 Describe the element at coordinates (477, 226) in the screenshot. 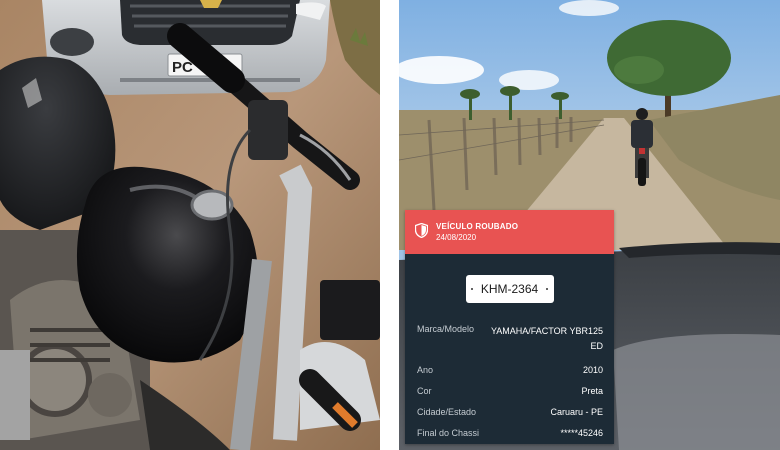

I see `card-title: VEÍCULO ROUBADO` at that location.